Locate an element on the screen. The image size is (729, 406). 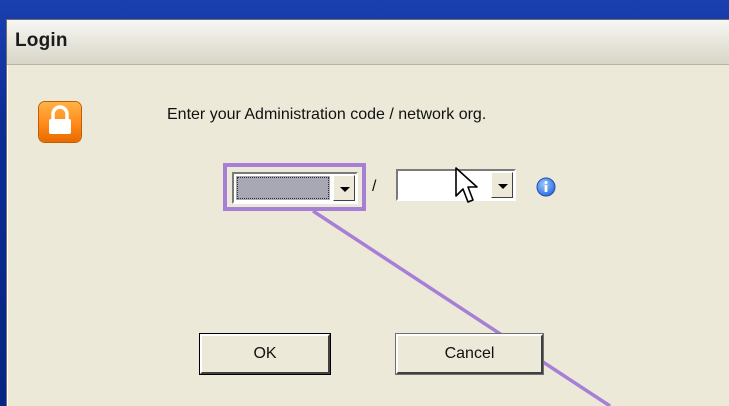
highlight-annotation-box is located at coordinates (294, 187).